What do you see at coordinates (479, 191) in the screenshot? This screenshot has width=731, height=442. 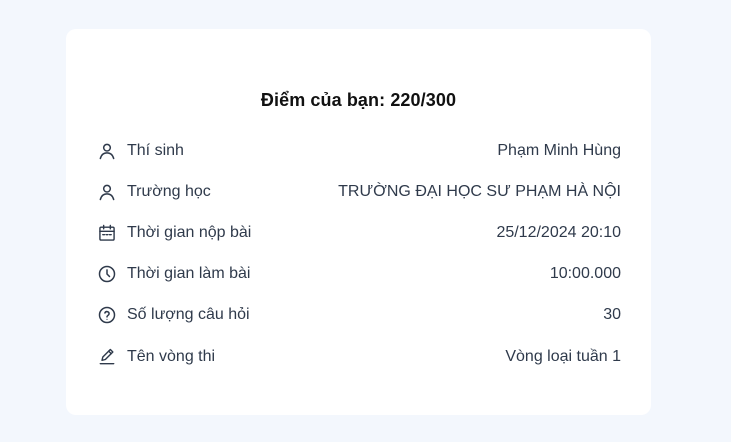 I see `school-value: TRƯỜNG ĐẠI HỌC SƯ PHẠM HÀ NỘI` at bounding box center [479, 191].